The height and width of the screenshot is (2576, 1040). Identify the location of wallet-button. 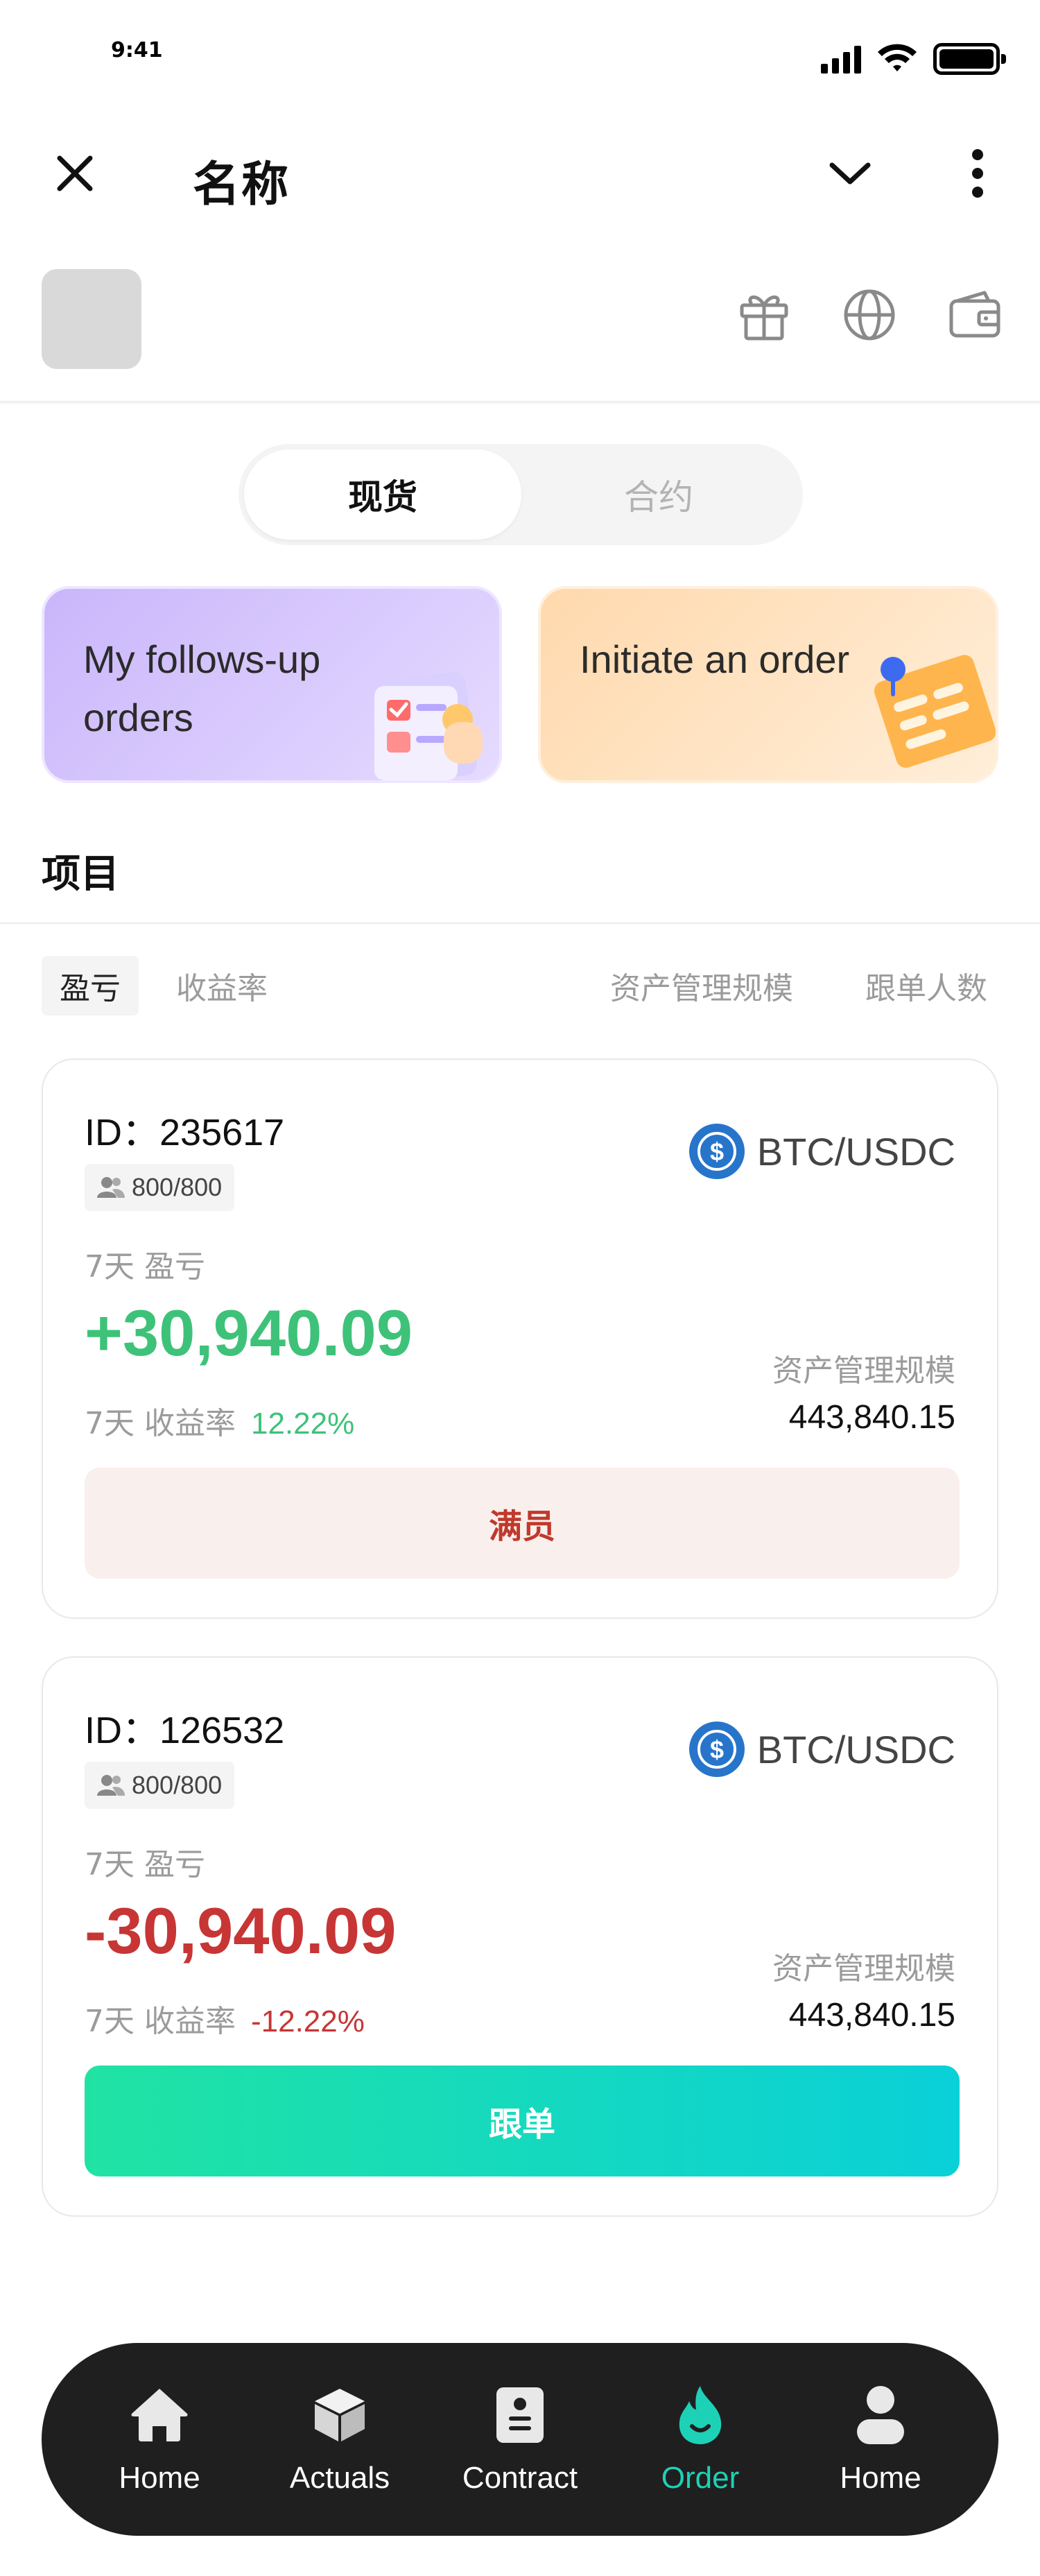
(975, 315).